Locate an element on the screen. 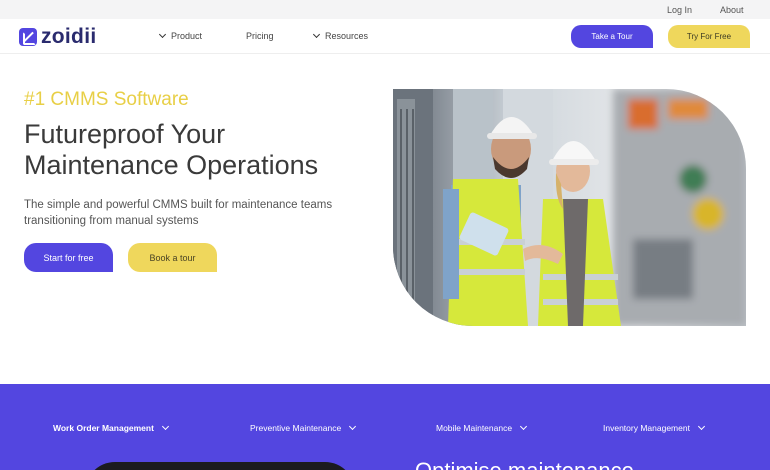 This screenshot has height=470, width=770. nav-item-product: Product is located at coordinates (180, 35).